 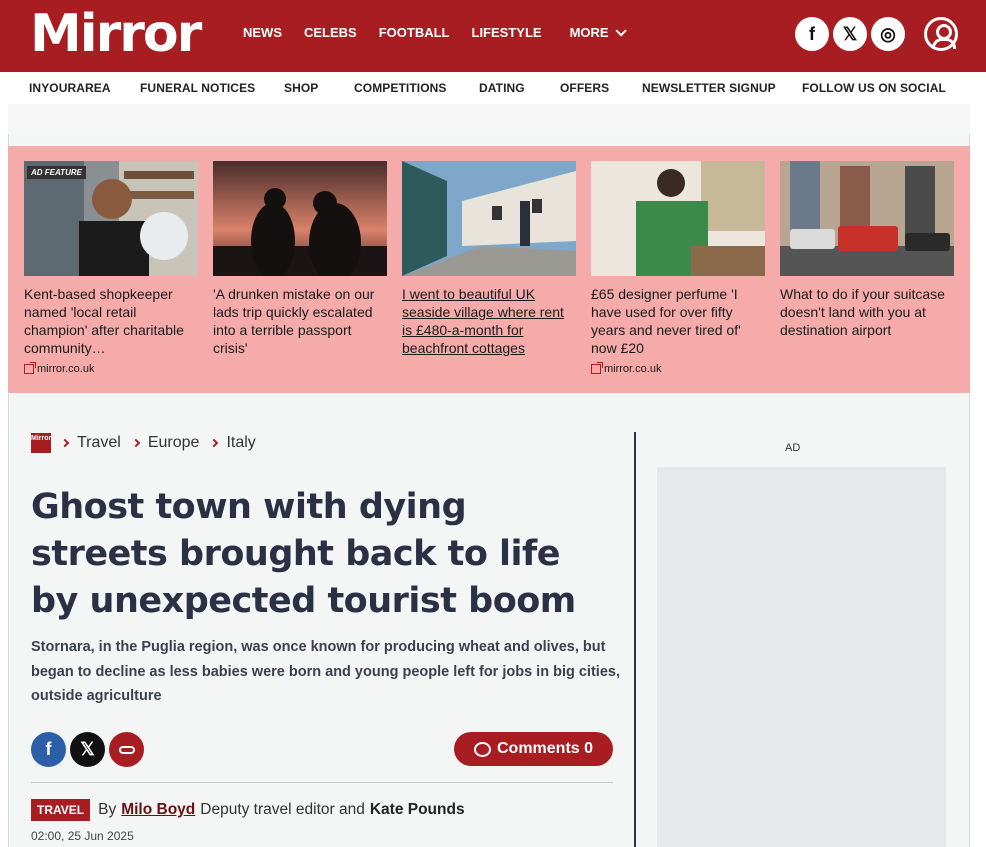 I want to click on mirror-logo-small: Mirror, so click(x=41, y=443).